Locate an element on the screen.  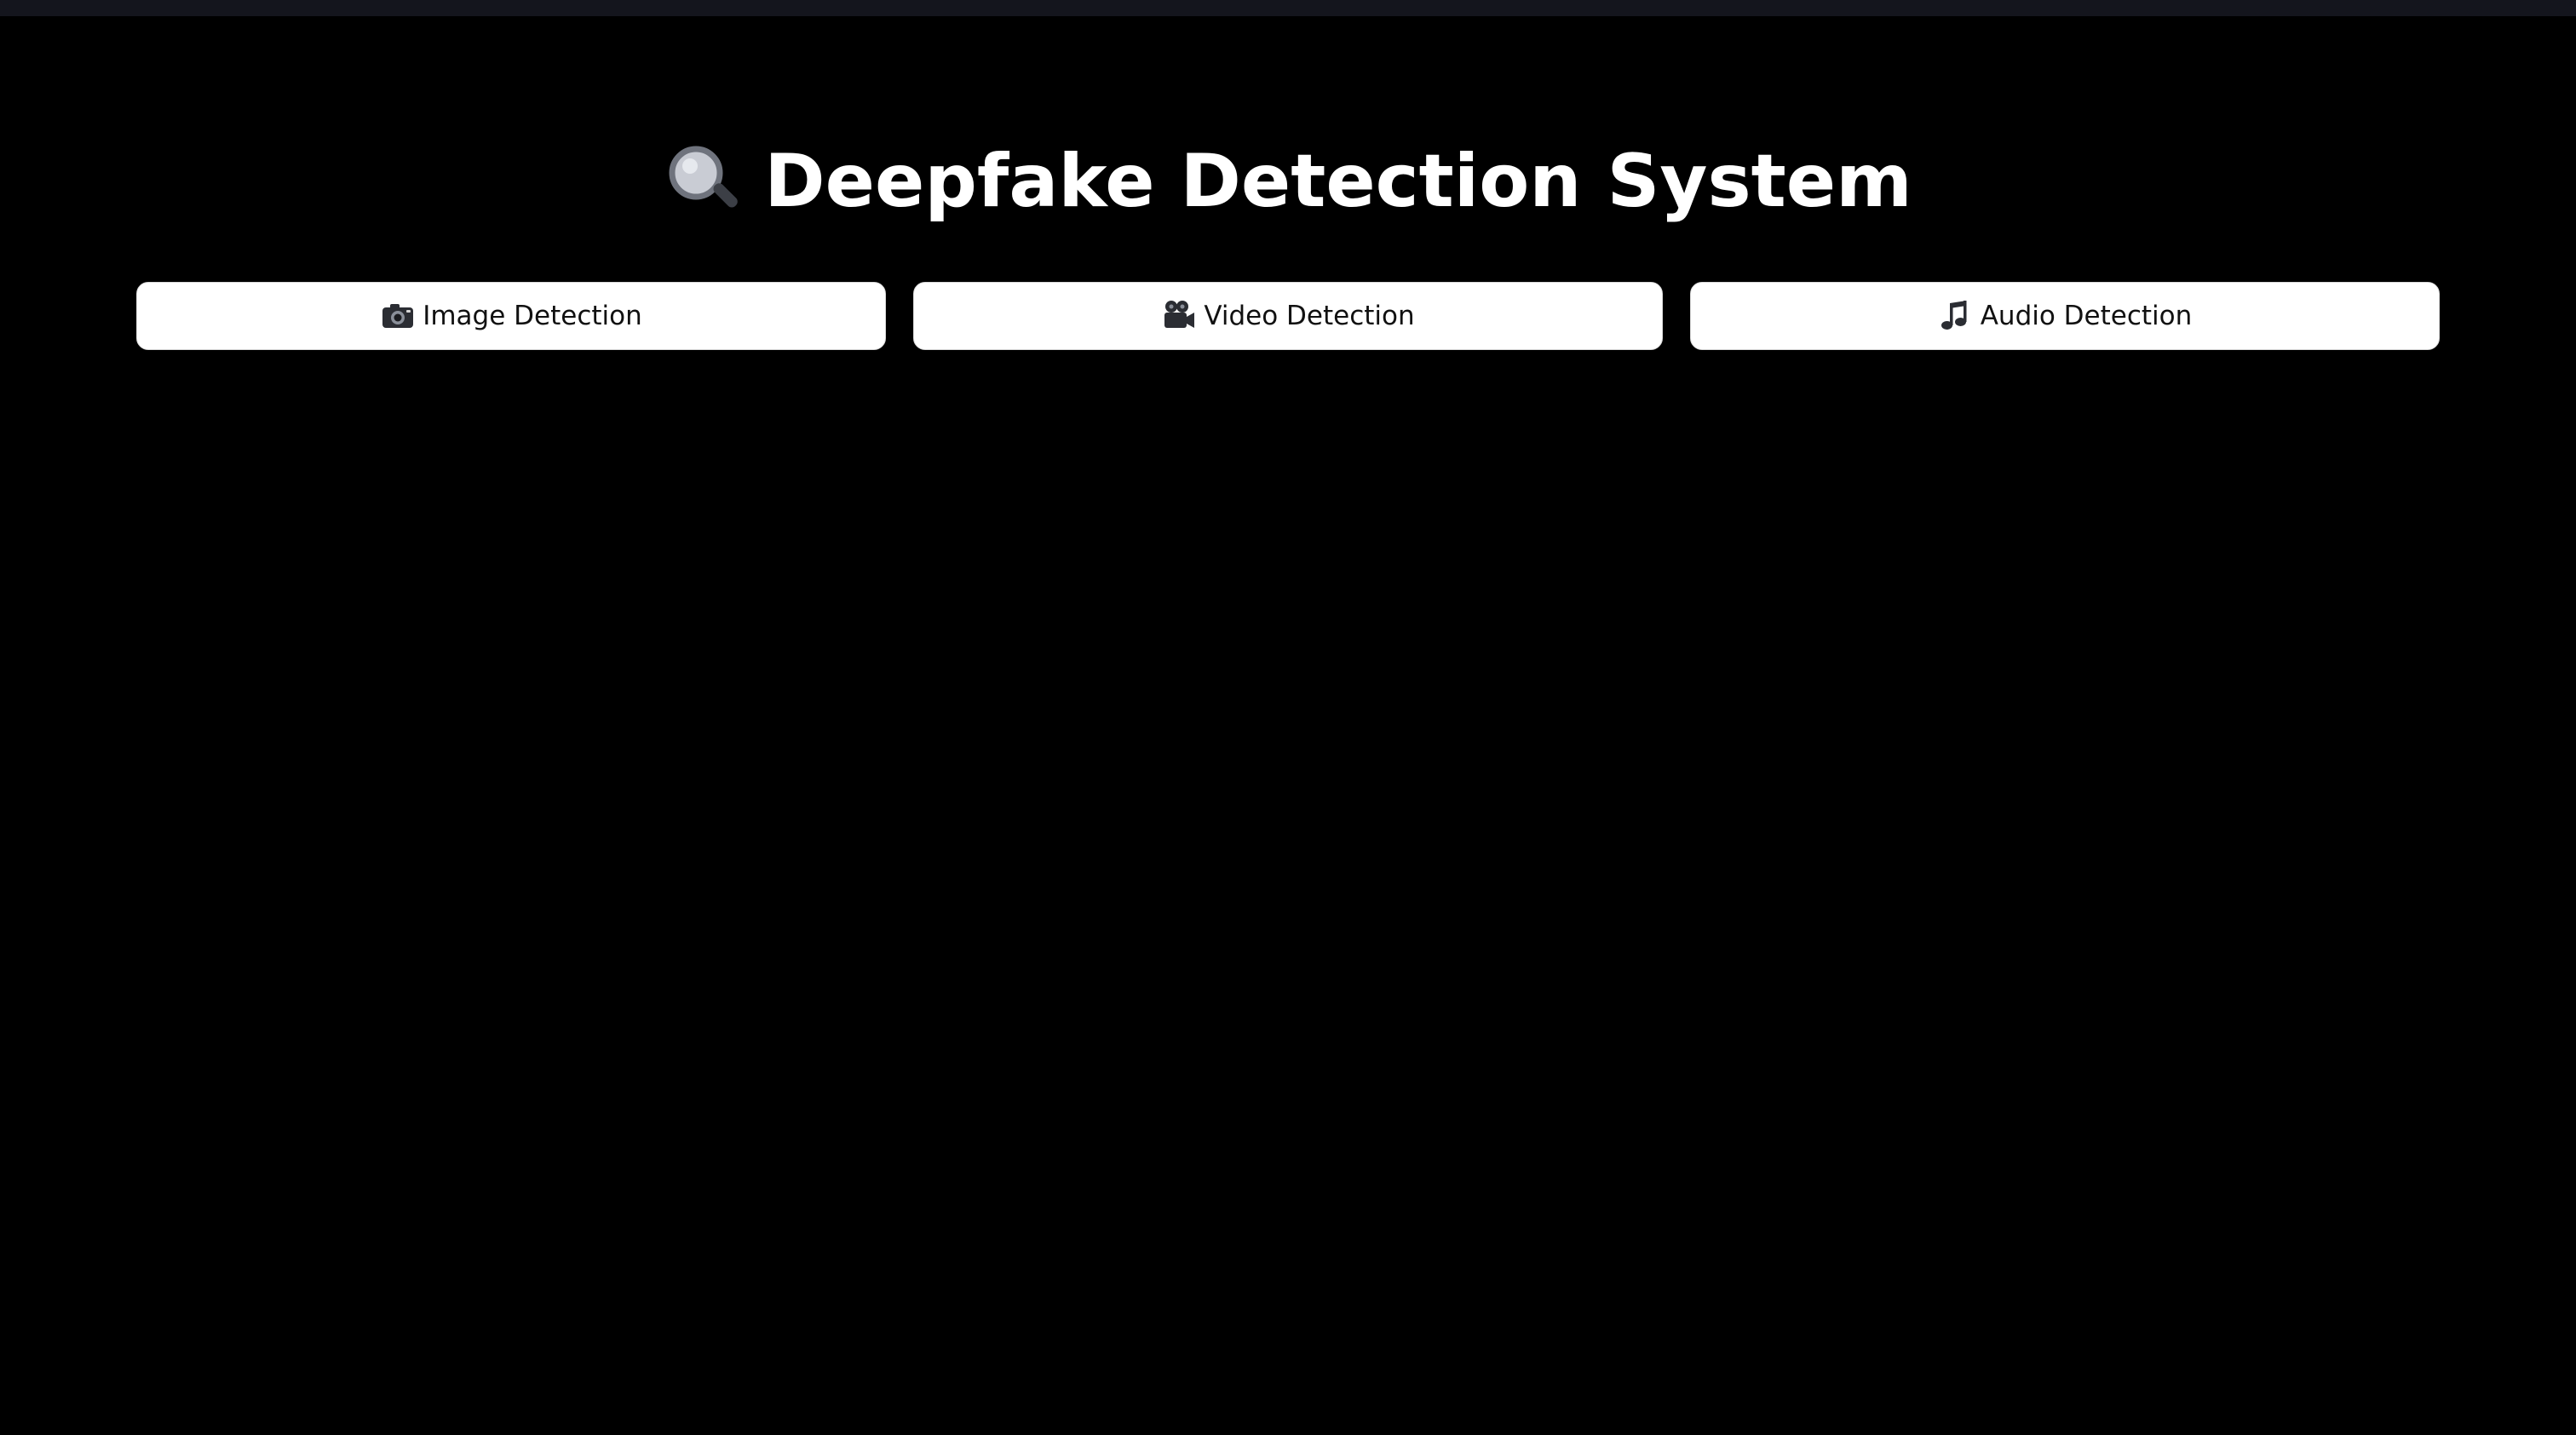
audio-detection-button: Audio Detection is located at coordinates (2065, 316).